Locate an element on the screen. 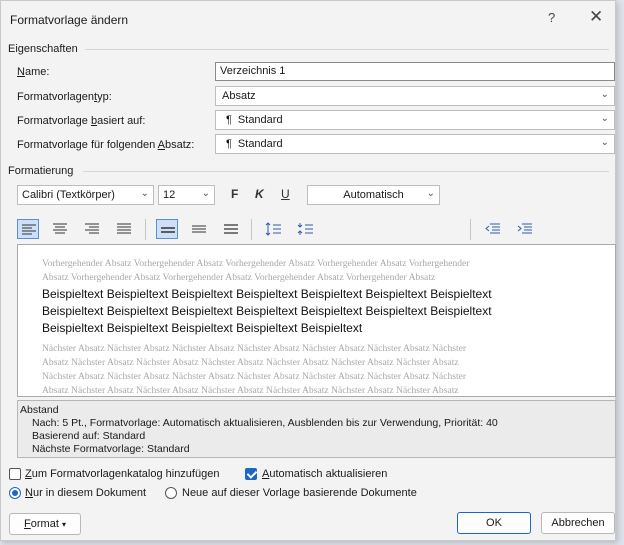 The width and height of the screenshot is (624, 545). only-this-document-label: Nur in diesem Dokument is located at coordinates (85, 493).